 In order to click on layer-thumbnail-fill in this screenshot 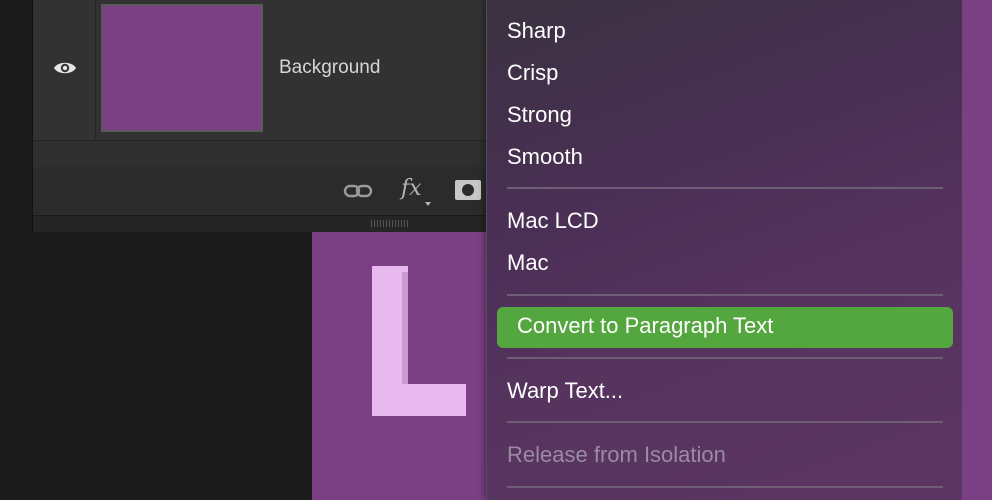, I will do `click(182, 68)`.